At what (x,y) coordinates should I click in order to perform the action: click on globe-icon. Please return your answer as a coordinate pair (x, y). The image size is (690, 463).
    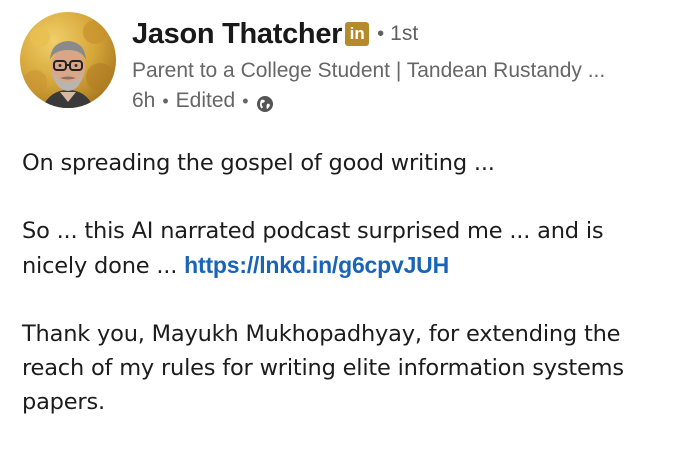
    Looking at the image, I should click on (265, 102).